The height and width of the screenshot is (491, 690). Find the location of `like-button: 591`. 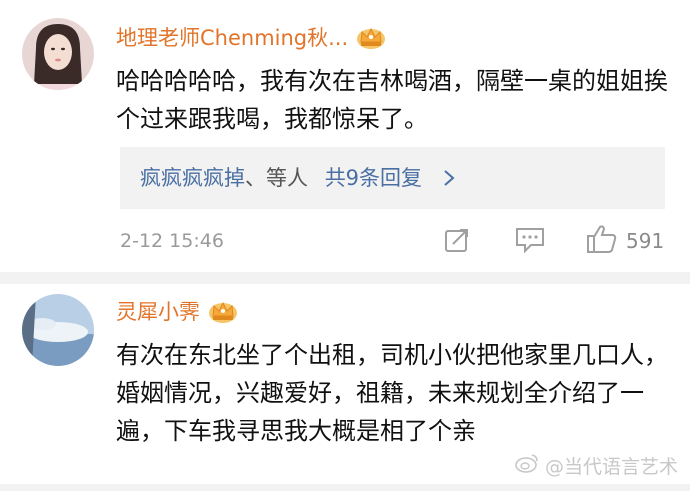

like-button: 591 is located at coordinates (625, 241).